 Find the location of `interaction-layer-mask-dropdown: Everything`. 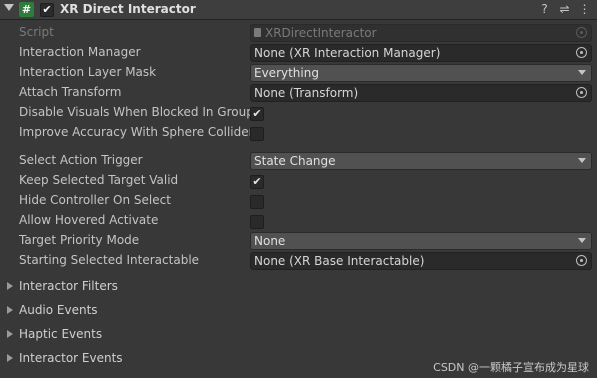

interaction-layer-mask-dropdown: Everything is located at coordinates (421, 73).